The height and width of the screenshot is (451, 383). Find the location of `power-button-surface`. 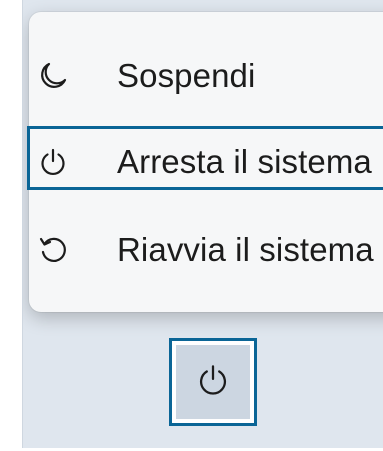

power-button-surface is located at coordinates (213, 382).